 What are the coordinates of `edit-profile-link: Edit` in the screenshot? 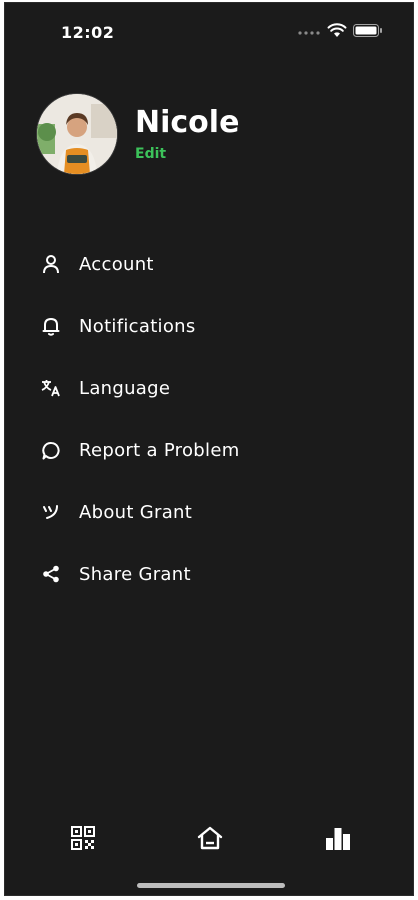 It's located at (150, 154).